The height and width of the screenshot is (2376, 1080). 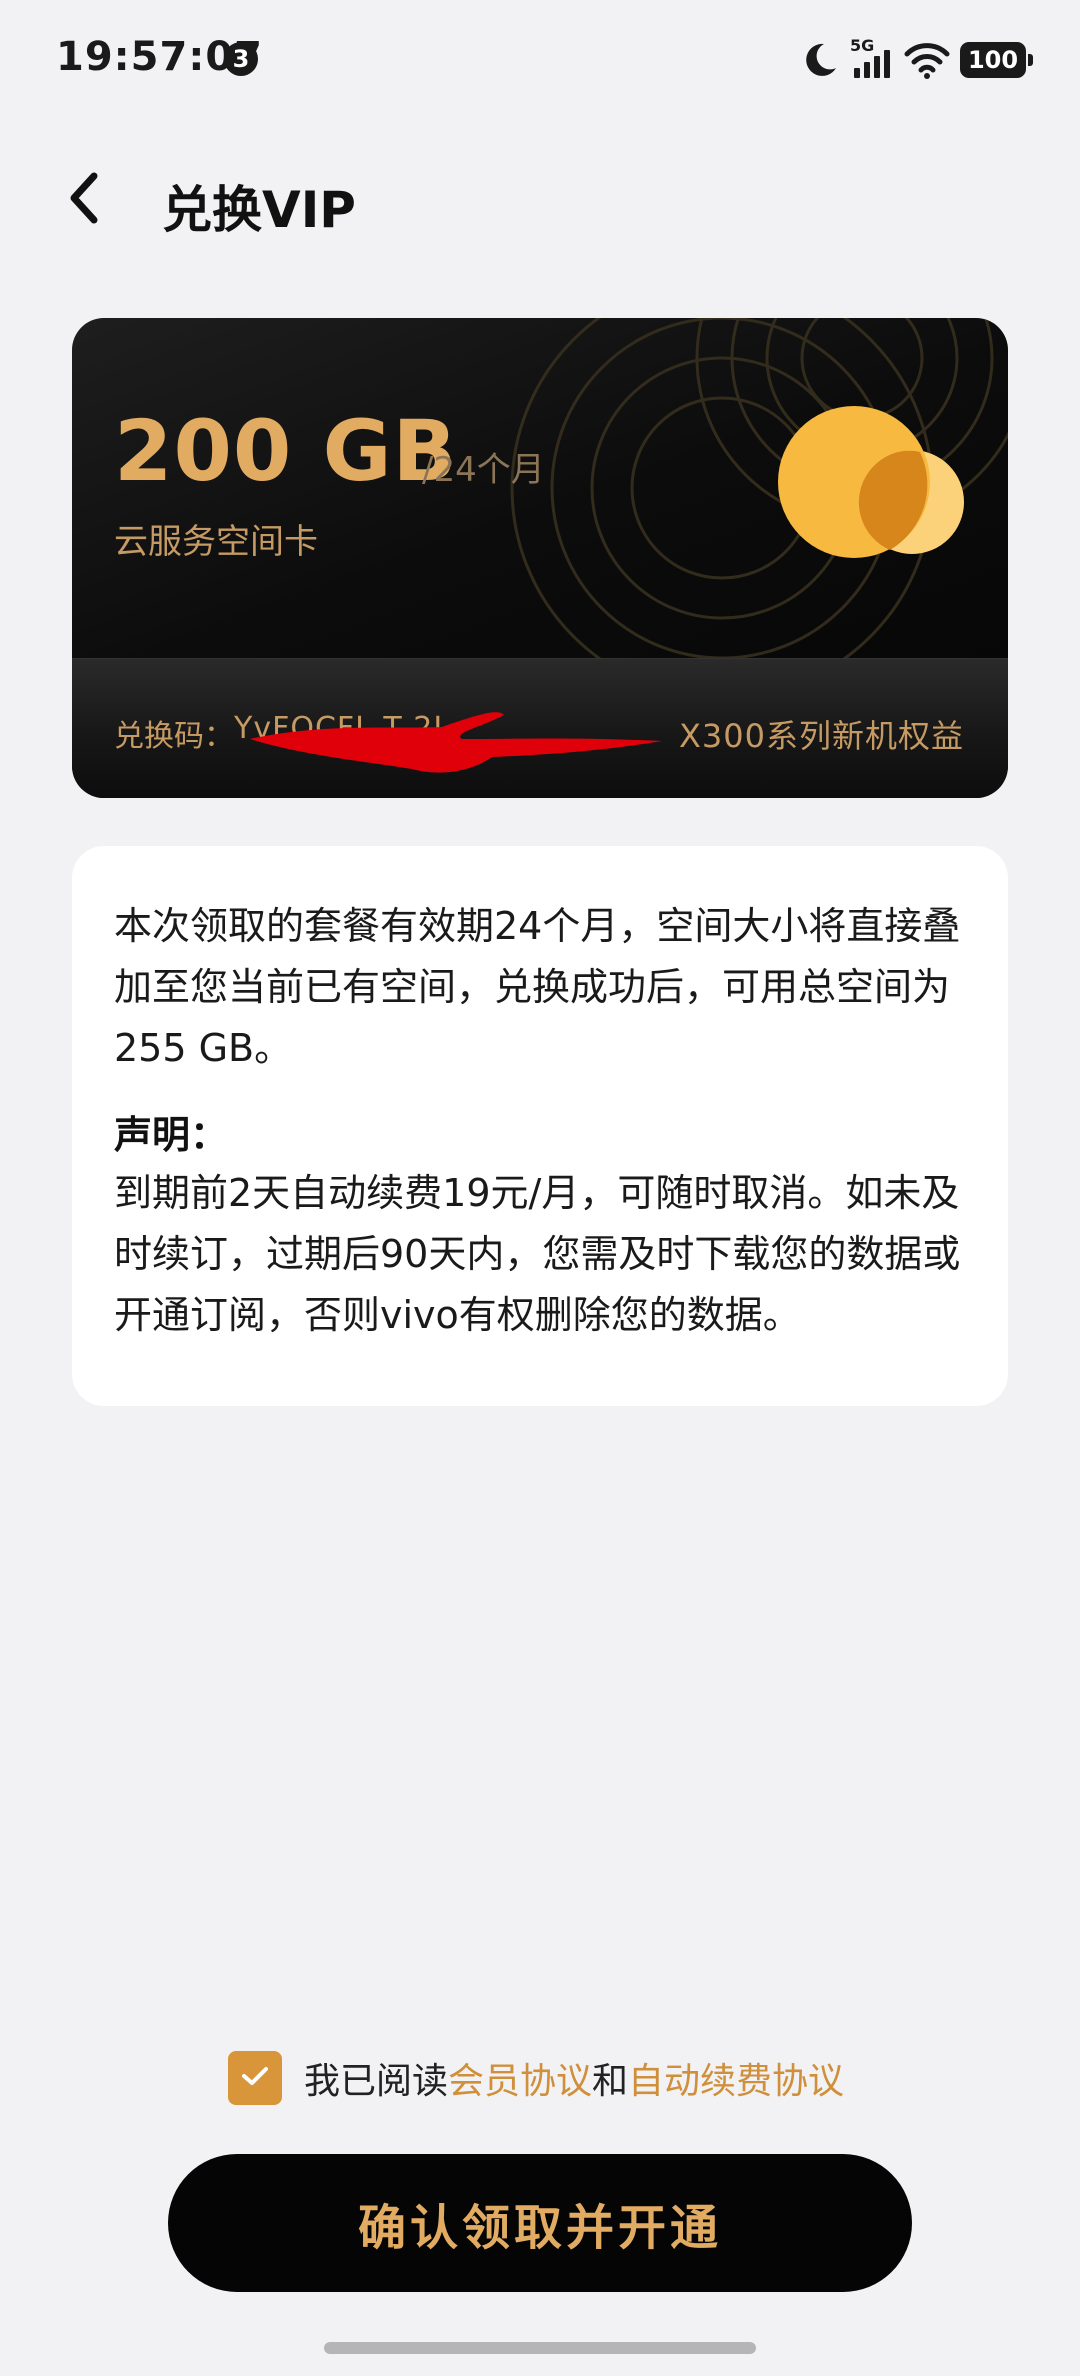 What do you see at coordinates (520, 2078) in the screenshot?
I see `member-agreement-link: 会员协议` at bounding box center [520, 2078].